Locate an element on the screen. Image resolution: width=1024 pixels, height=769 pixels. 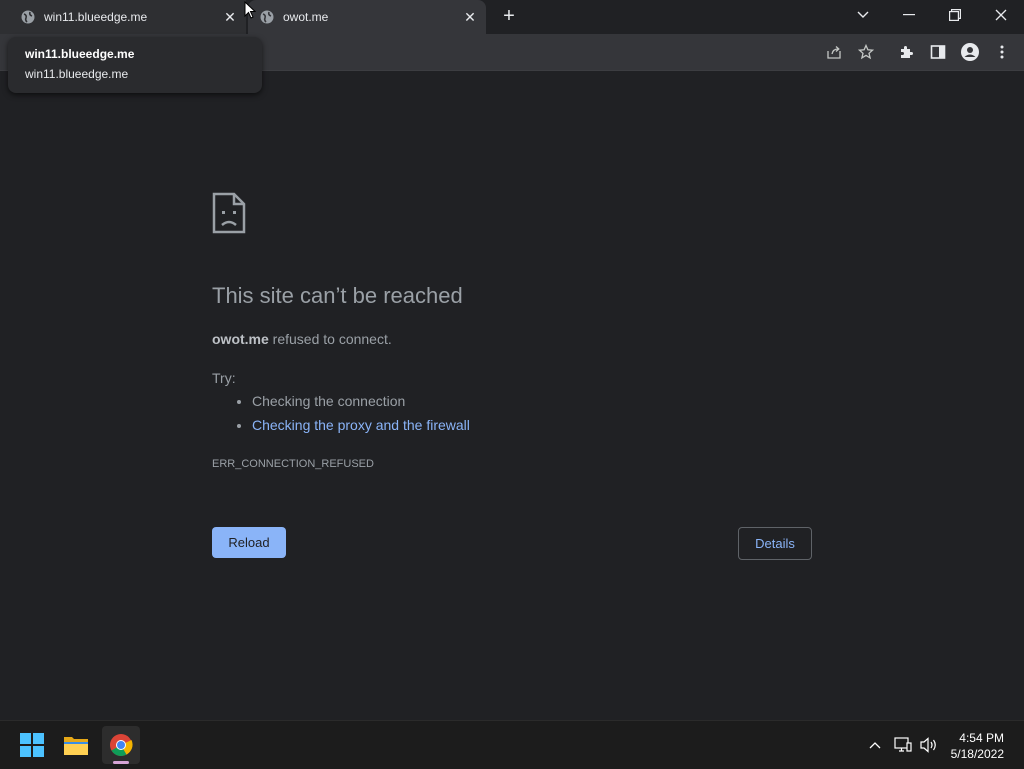
proxy-firewall-link: Checking the proxy and the firewall is located at coordinates (361, 425).